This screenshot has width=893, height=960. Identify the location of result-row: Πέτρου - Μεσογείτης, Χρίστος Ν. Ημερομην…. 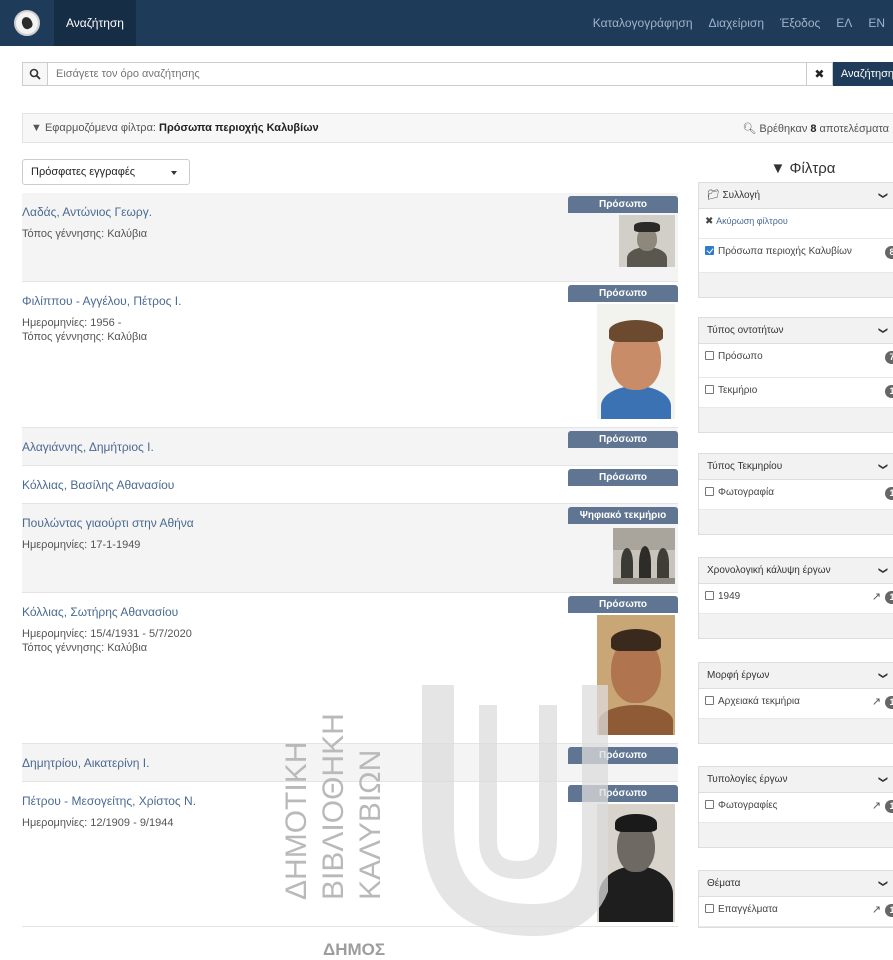
(350, 854).